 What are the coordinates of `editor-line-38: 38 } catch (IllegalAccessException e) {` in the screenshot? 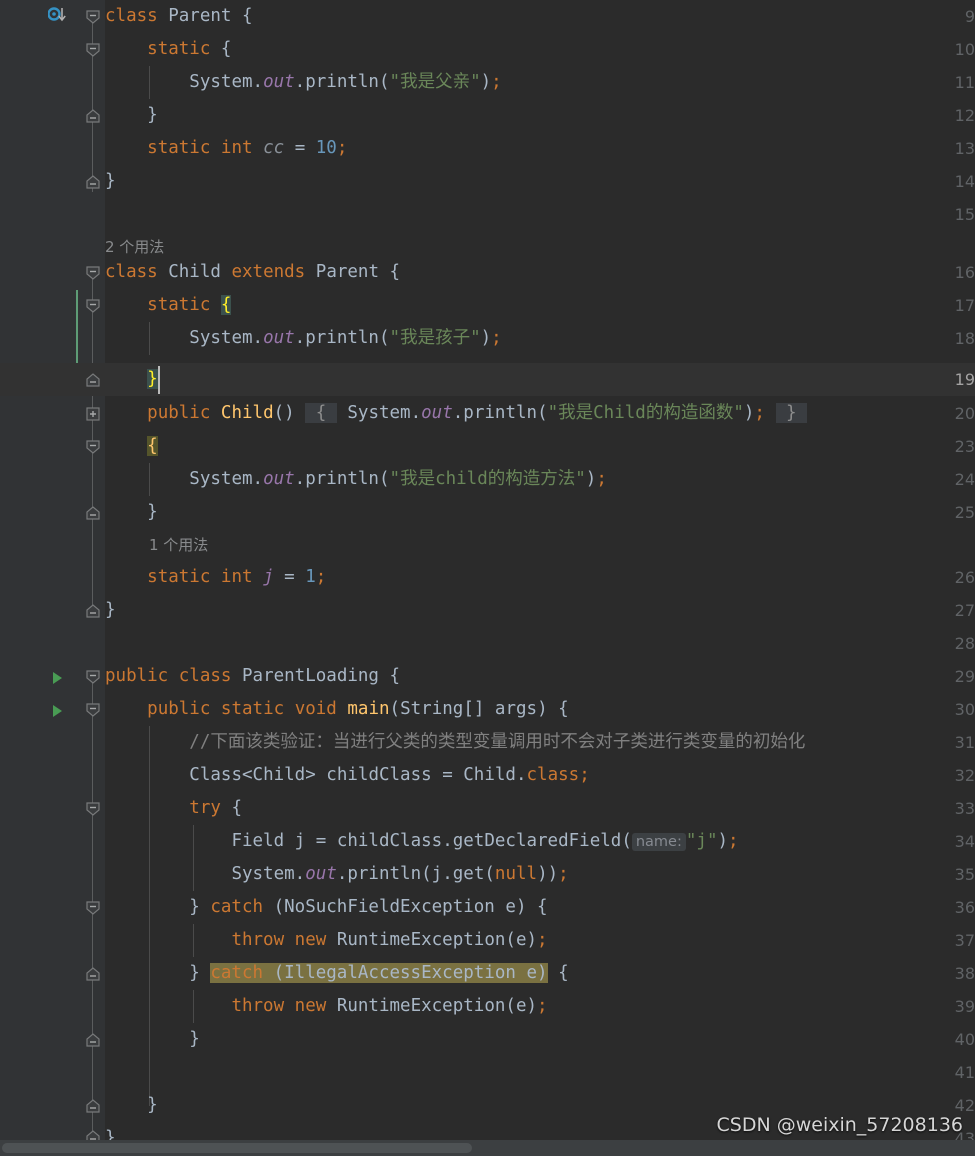 It's located at (487, 973).